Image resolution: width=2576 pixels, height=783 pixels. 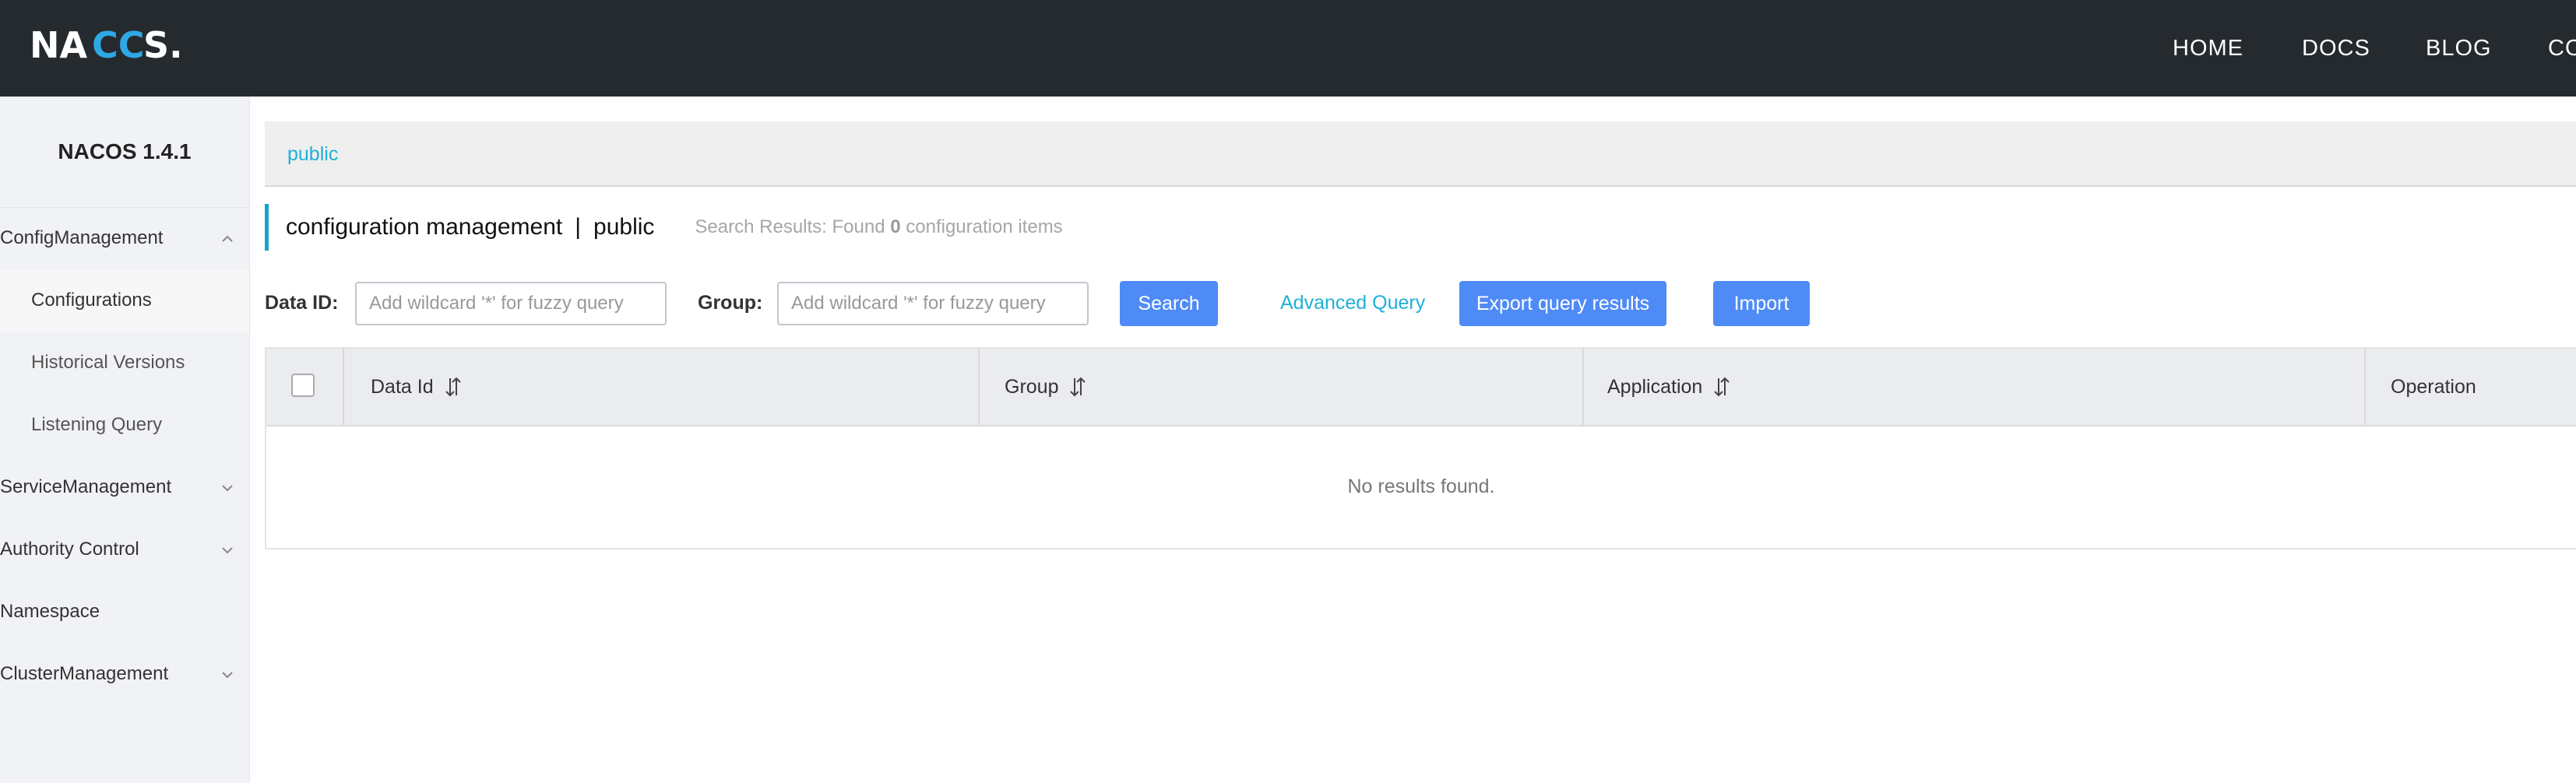 What do you see at coordinates (2459, 49) in the screenshot?
I see `nav-blog: BLOG` at bounding box center [2459, 49].